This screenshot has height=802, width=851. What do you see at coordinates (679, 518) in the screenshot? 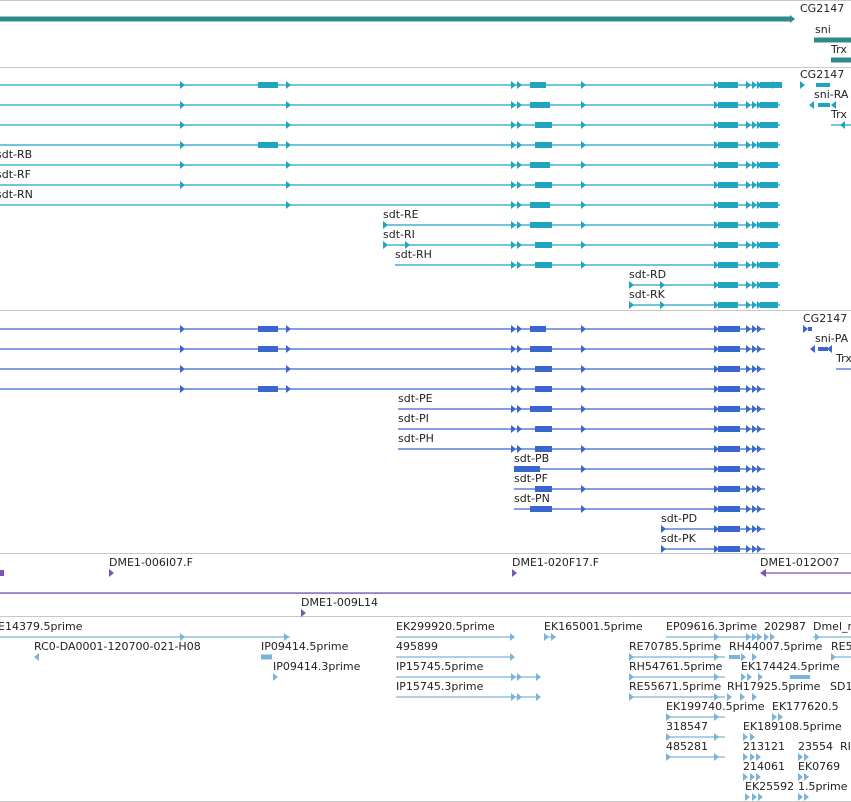
I see `protein-label-sdt-pd: sdt-PD` at bounding box center [679, 518].